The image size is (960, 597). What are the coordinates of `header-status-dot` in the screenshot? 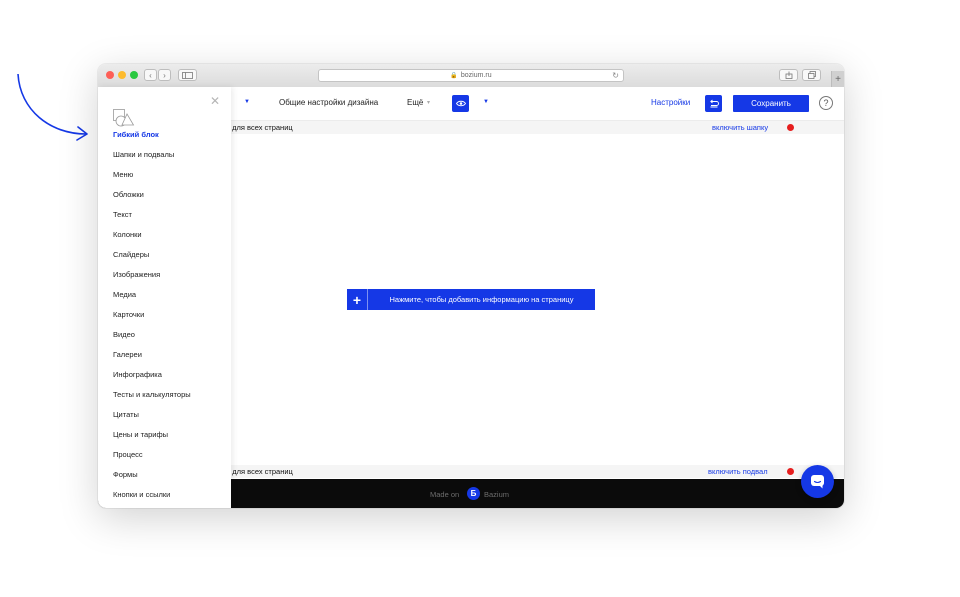 It's located at (790, 127).